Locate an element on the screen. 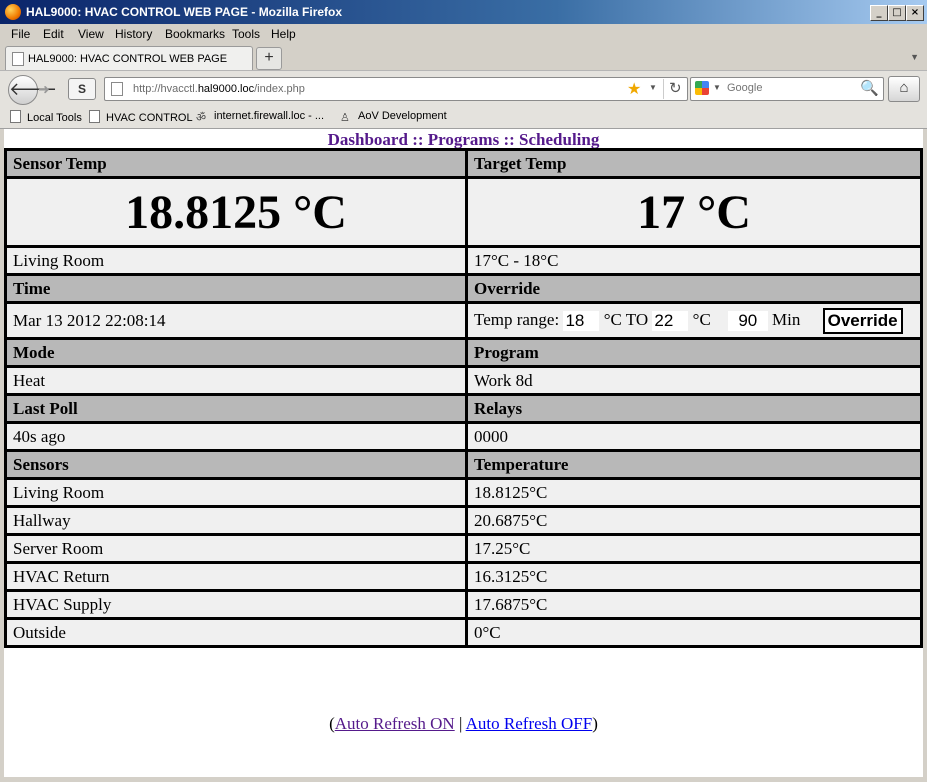 This screenshot has width=927, height=782. search-input is located at coordinates (787, 88).